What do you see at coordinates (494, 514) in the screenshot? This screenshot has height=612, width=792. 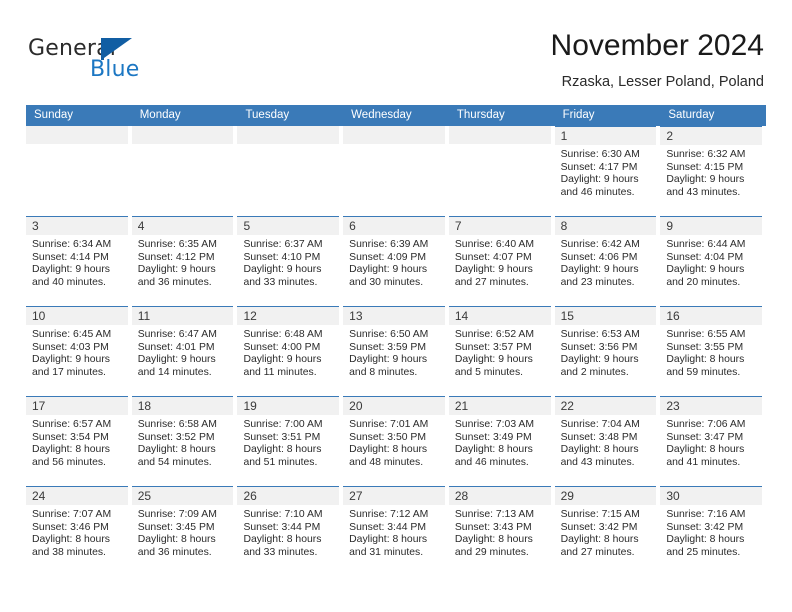 I see `sunrise-text: Sunrise: 7:13 AM` at bounding box center [494, 514].